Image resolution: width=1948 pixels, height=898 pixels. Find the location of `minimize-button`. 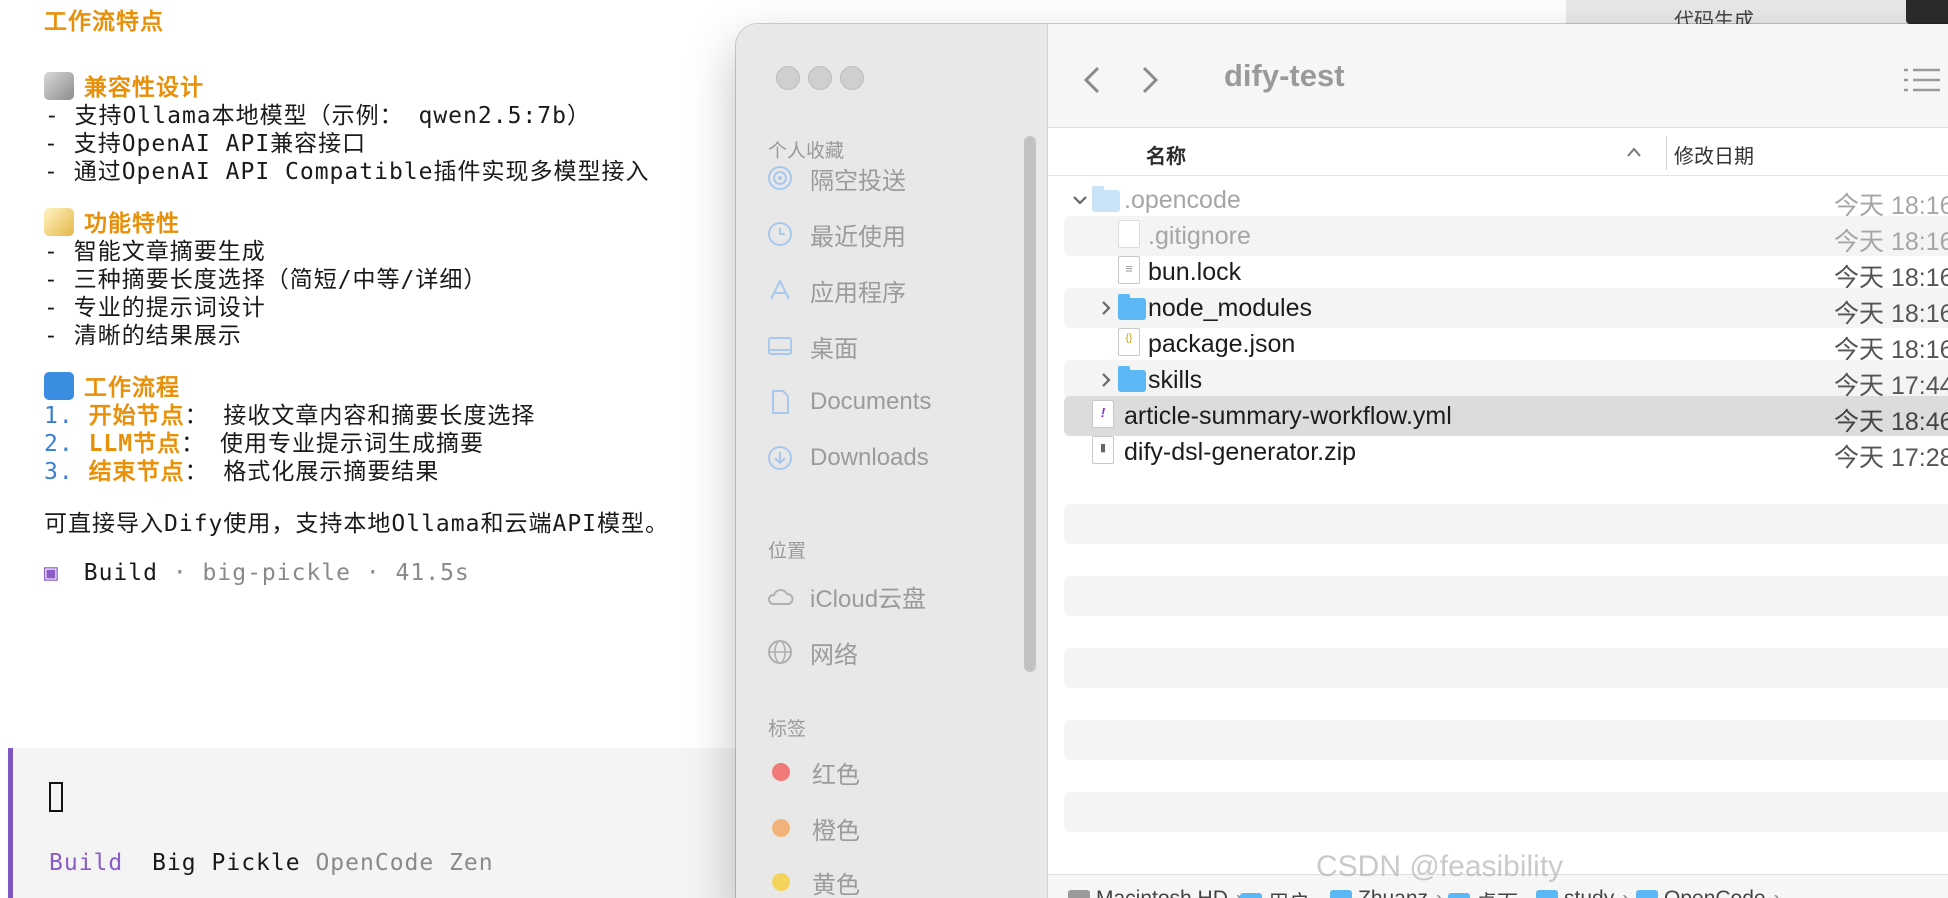

minimize-button is located at coordinates (820, 78).